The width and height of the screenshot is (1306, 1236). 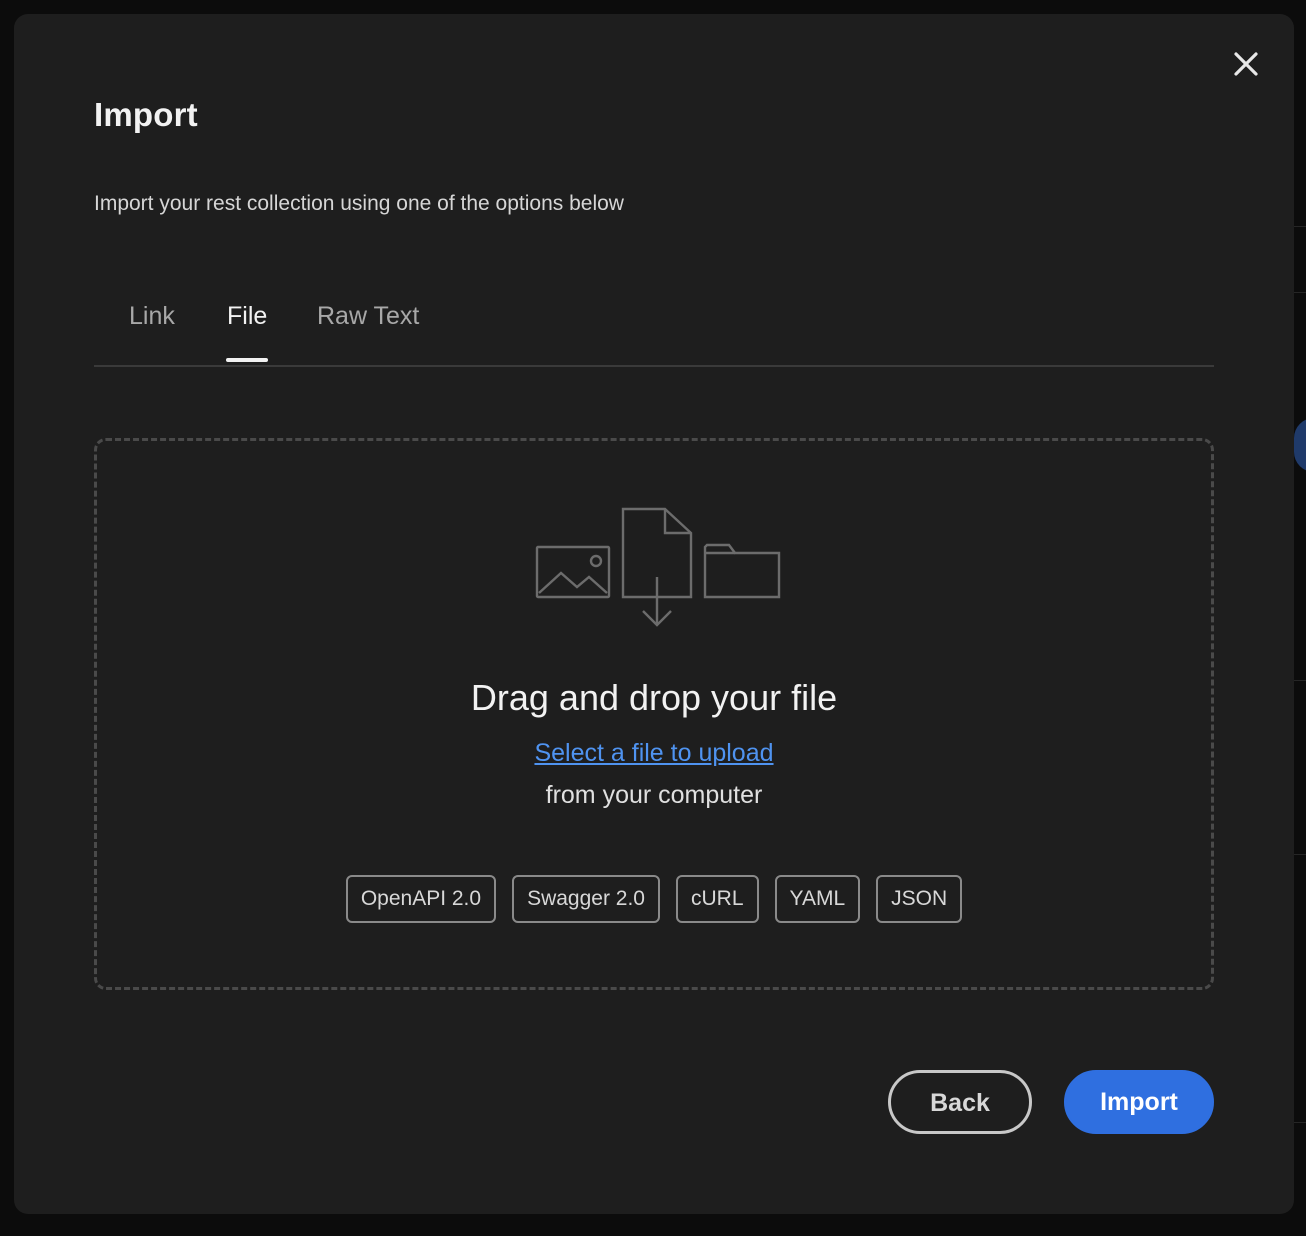 What do you see at coordinates (919, 899) in the screenshot?
I see `format-badge-json: JSON` at bounding box center [919, 899].